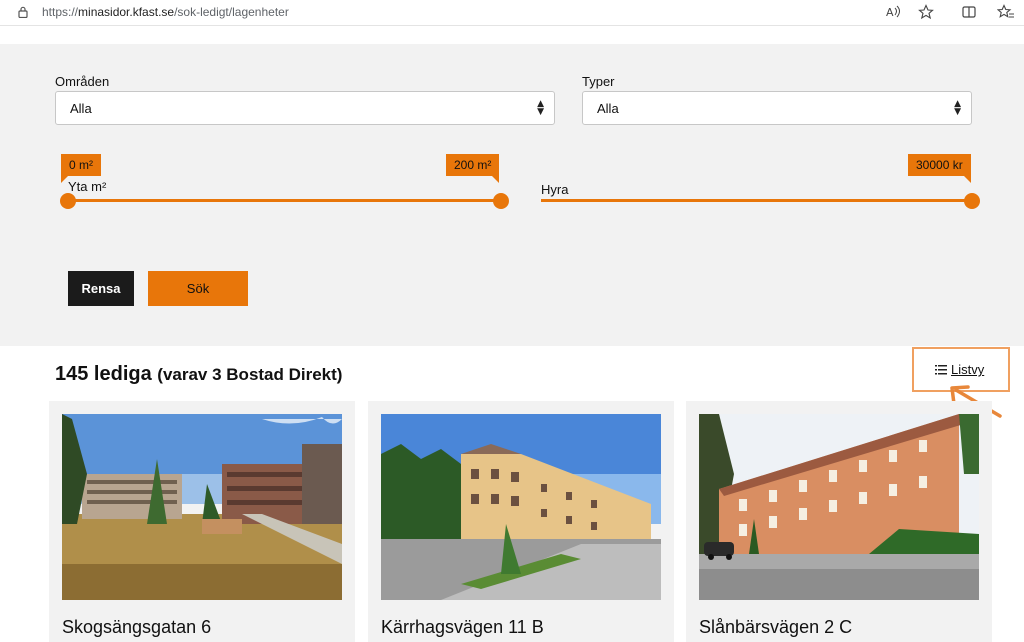  Describe the element at coordinates (972, 201) in the screenshot. I see `rent-max-handle` at that location.